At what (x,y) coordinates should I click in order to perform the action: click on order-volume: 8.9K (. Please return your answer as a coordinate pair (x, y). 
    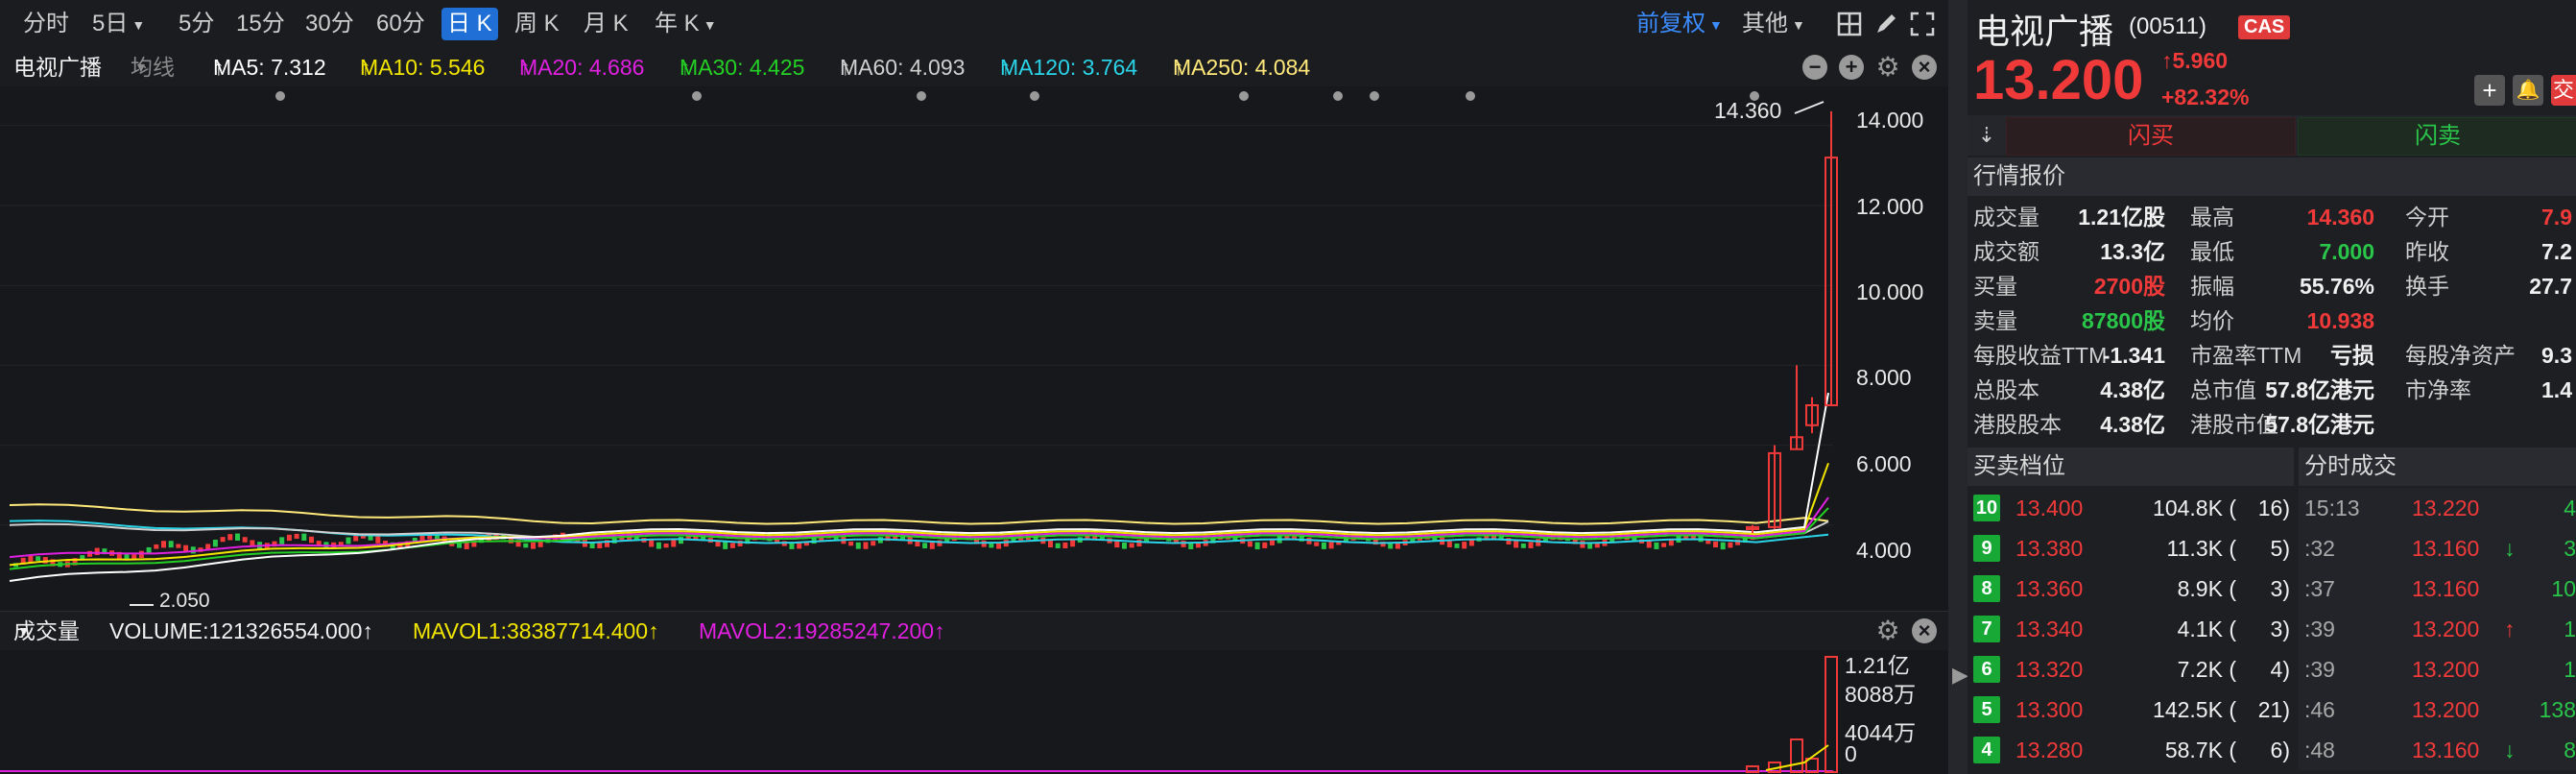
    Looking at the image, I should click on (2206, 588).